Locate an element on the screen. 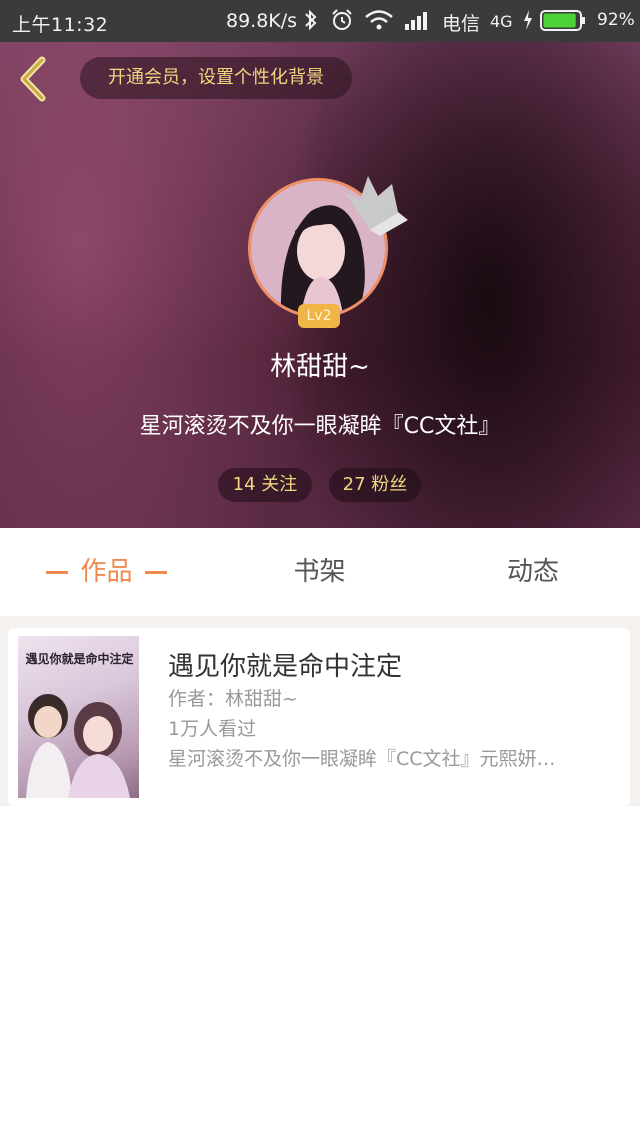 This screenshot has height=1138, width=640. tab-bookshelf: 书架 is located at coordinates (319, 572).